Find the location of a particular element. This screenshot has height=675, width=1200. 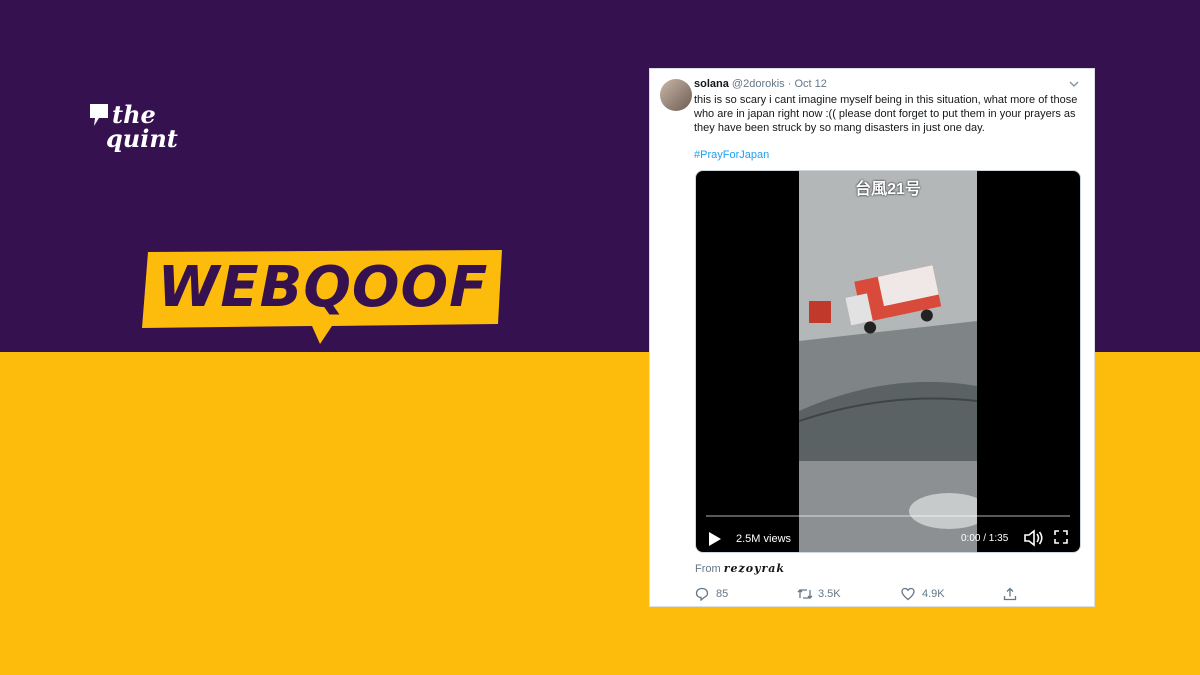

from-label: From is located at coordinates (708, 569).